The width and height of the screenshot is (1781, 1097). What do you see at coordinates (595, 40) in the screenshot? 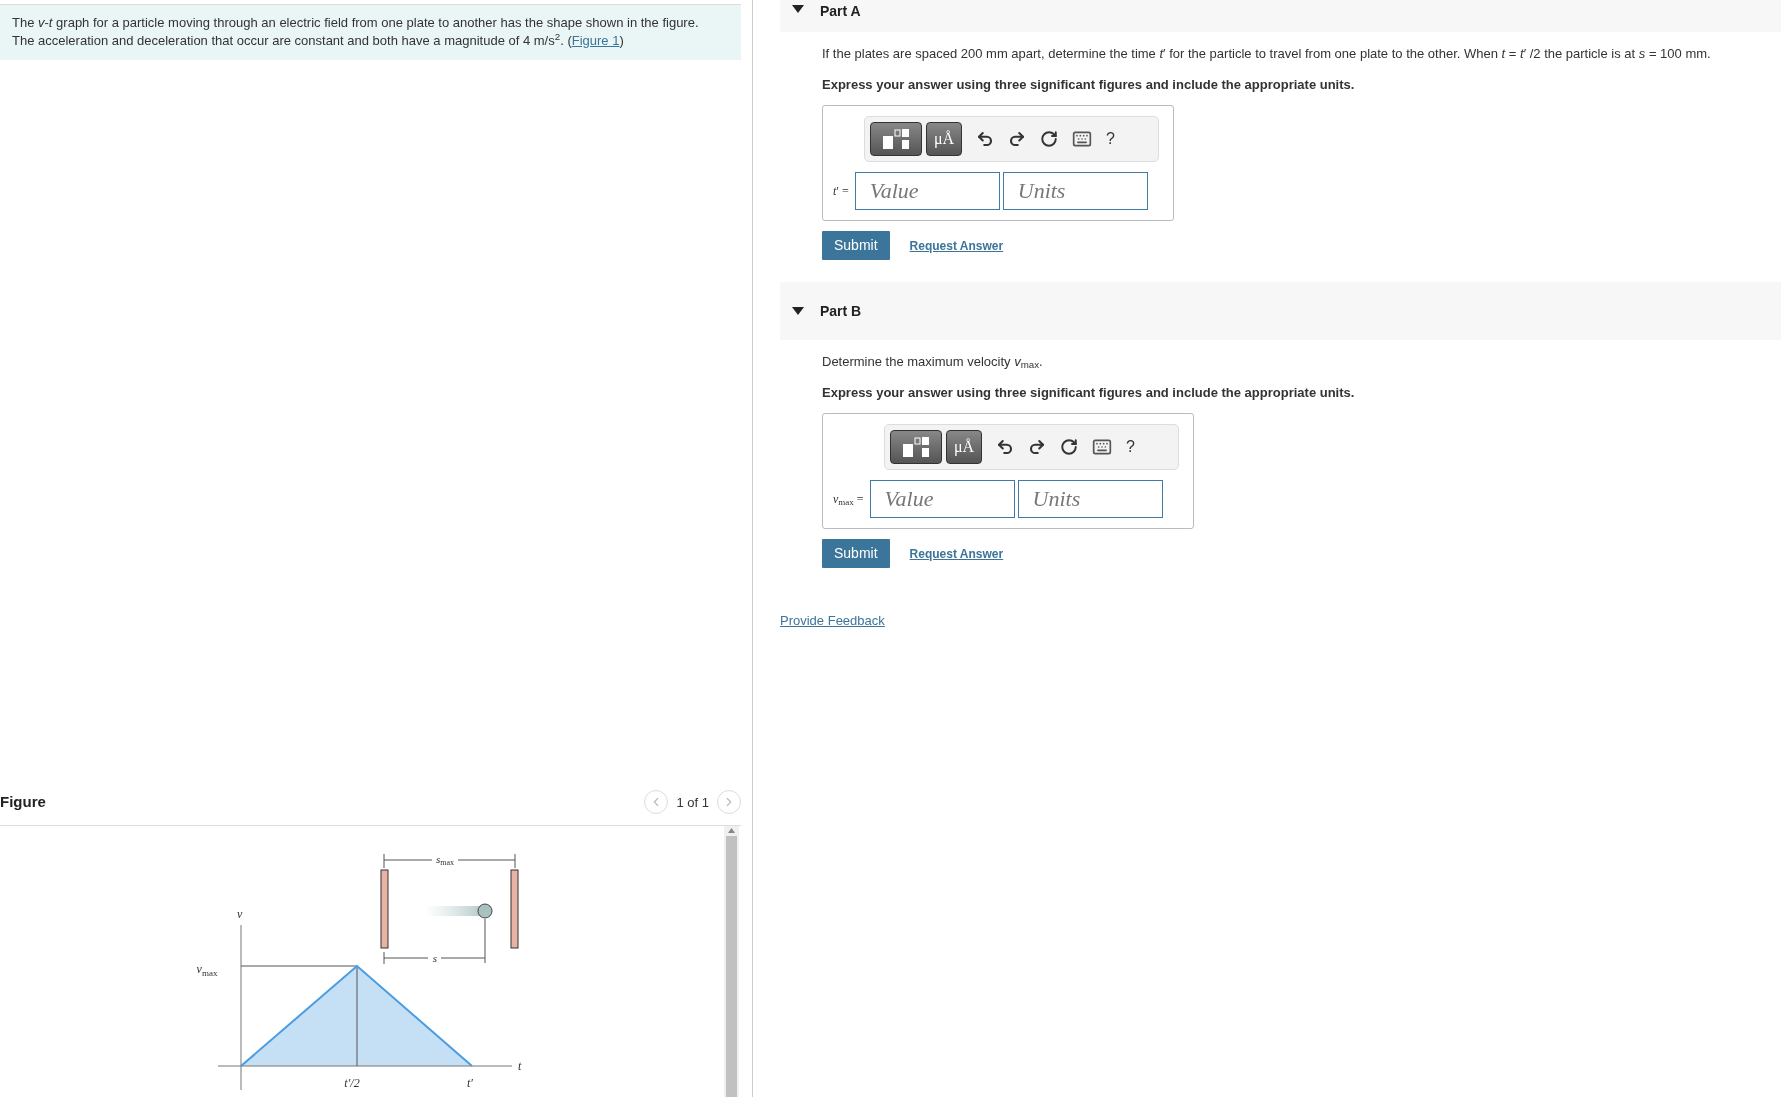
I see `figure-link: Figure 1` at bounding box center [595, 40].